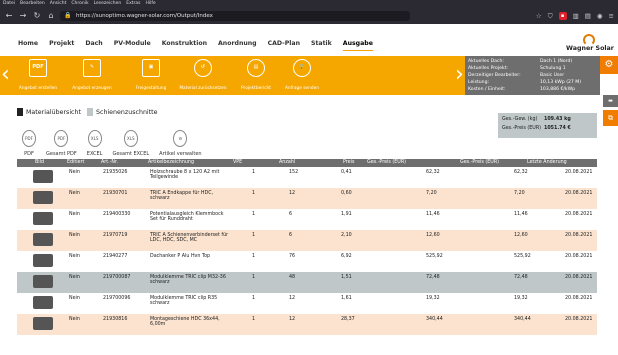  What do you see at coordinates (539, 16) in the screenshot?
I see `bookmark-star-icon: ☆` at bounding box center [539, 16].